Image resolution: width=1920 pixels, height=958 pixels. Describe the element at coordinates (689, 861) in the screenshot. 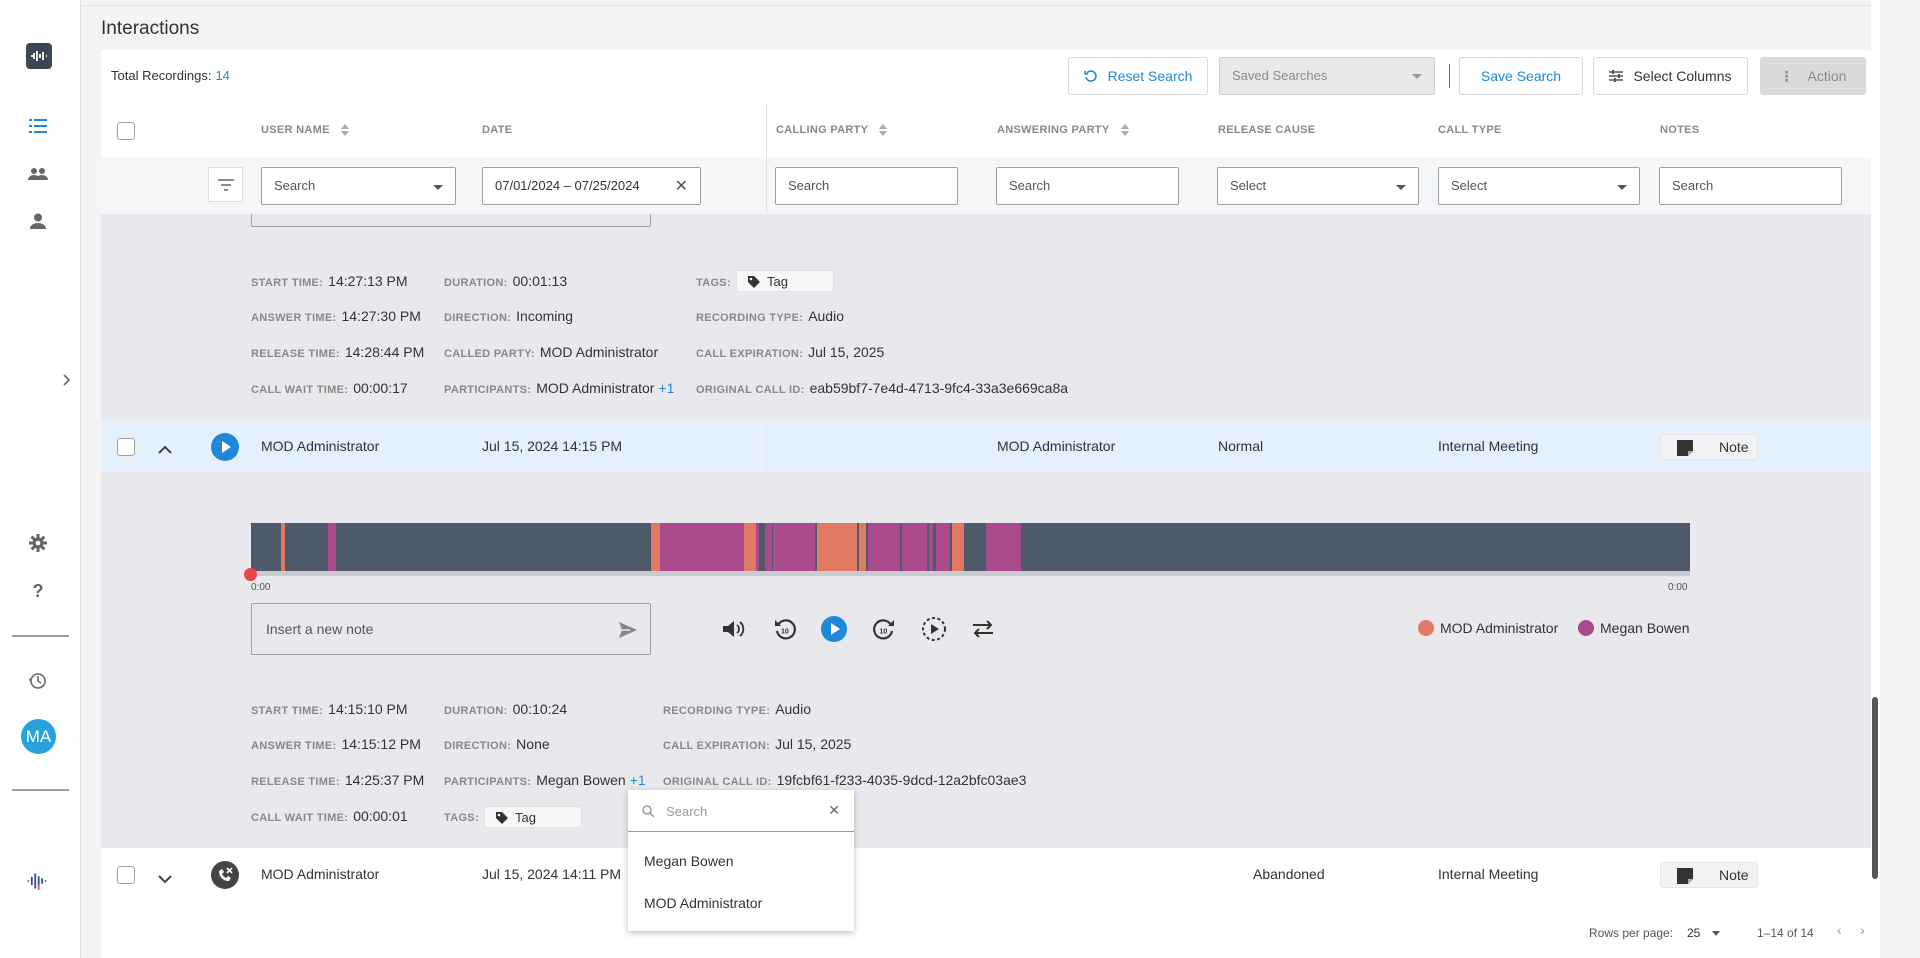

I see `participant-item: Megan Bowen` at that location.